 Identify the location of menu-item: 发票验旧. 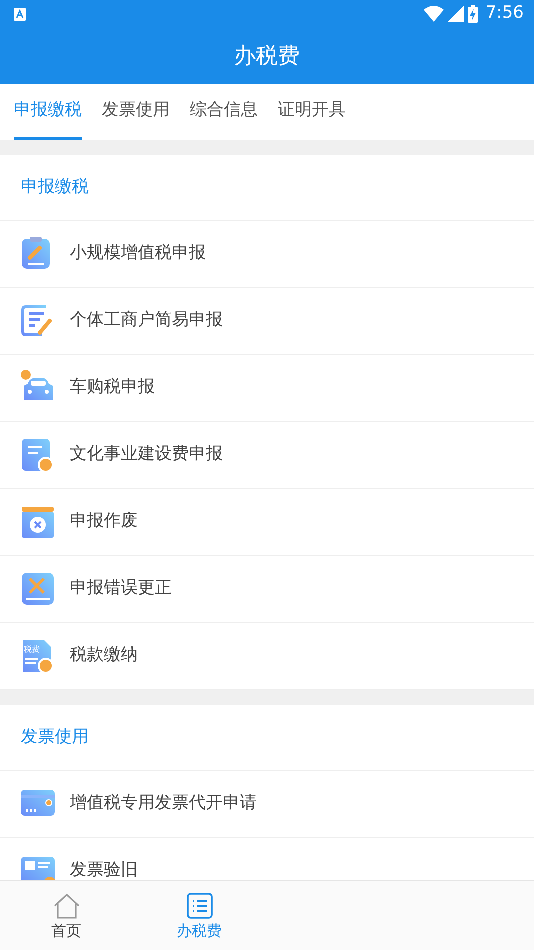
(104, 869).